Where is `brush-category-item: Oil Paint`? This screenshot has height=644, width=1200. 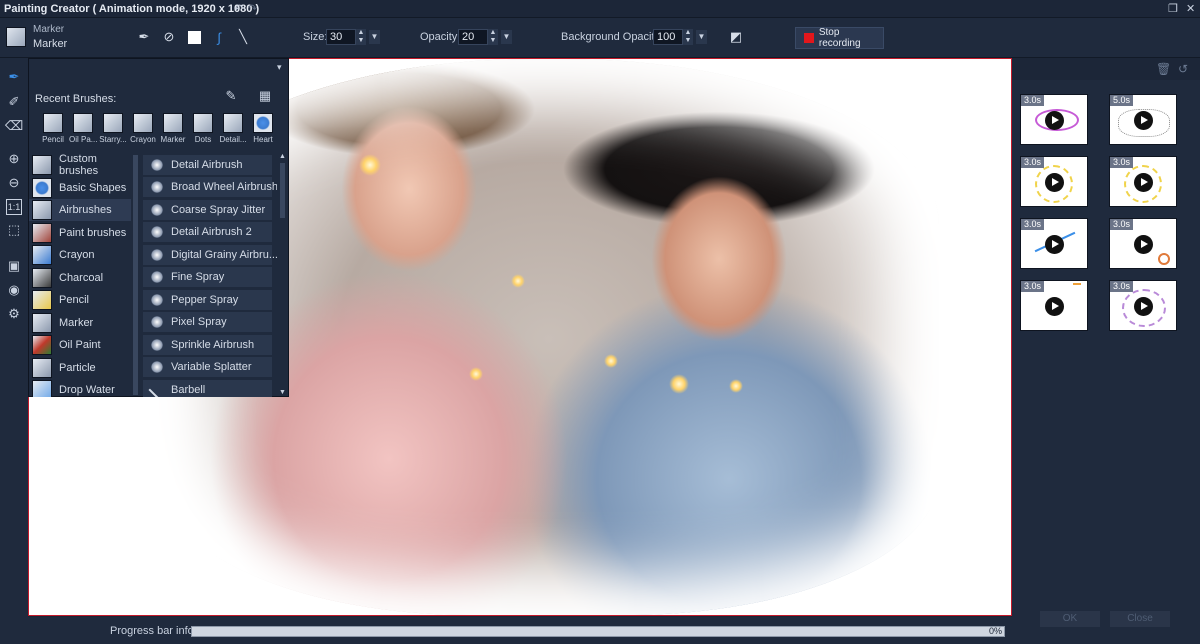 brush-category-item: Oil Paint is located at coordinates (80, 345).